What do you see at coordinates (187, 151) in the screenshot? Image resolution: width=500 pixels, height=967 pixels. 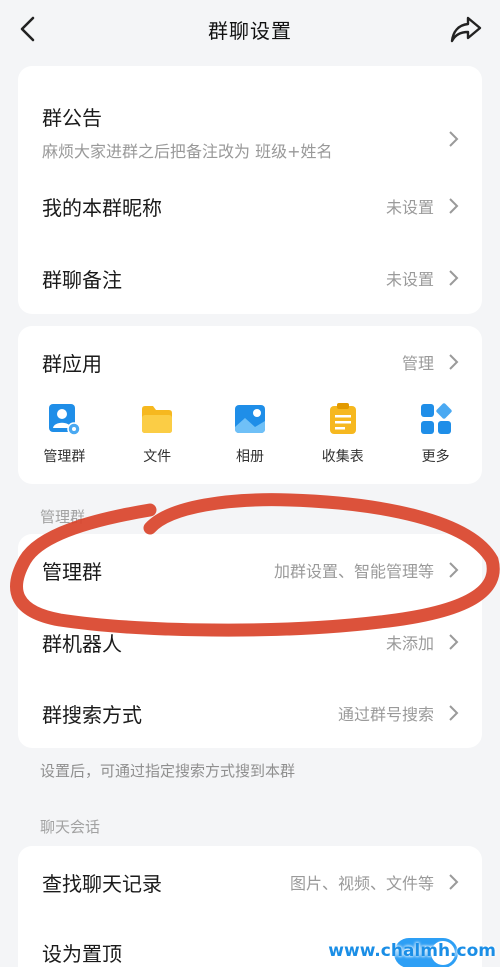 I see `group-notice-content: 麻烦大家进群之后把备注改为 班级+姓名` at bounding box center [187, 151].